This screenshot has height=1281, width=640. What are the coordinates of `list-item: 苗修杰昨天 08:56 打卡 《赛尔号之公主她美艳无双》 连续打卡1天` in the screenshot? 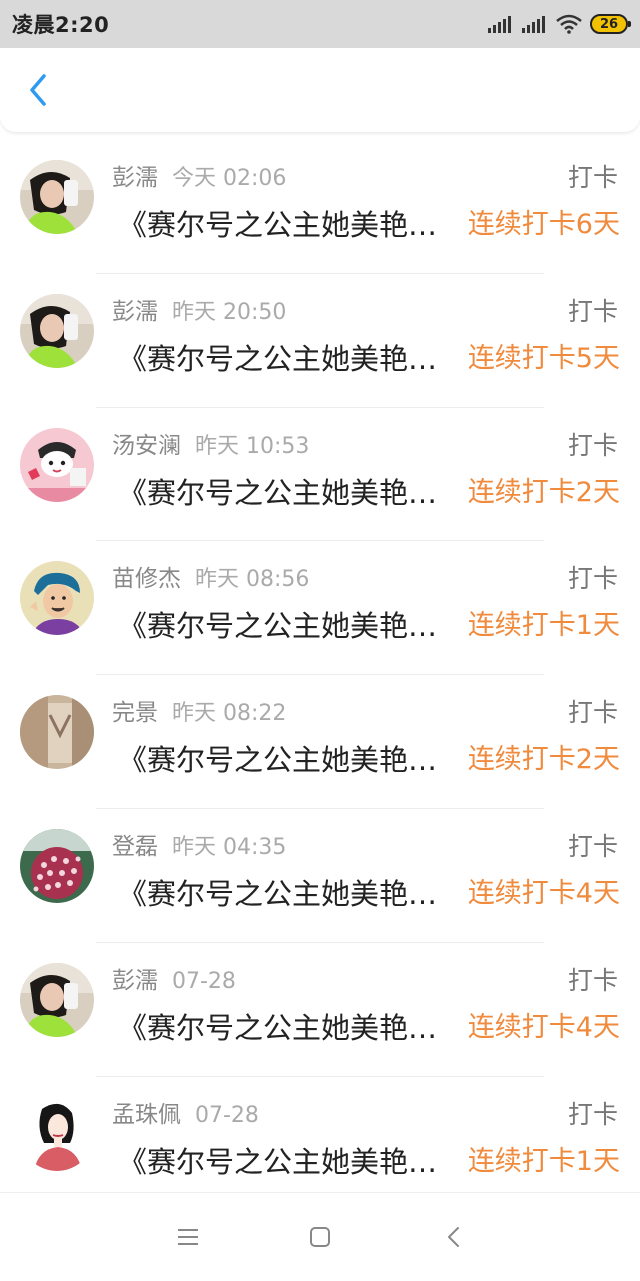 It's located at (320, 608).